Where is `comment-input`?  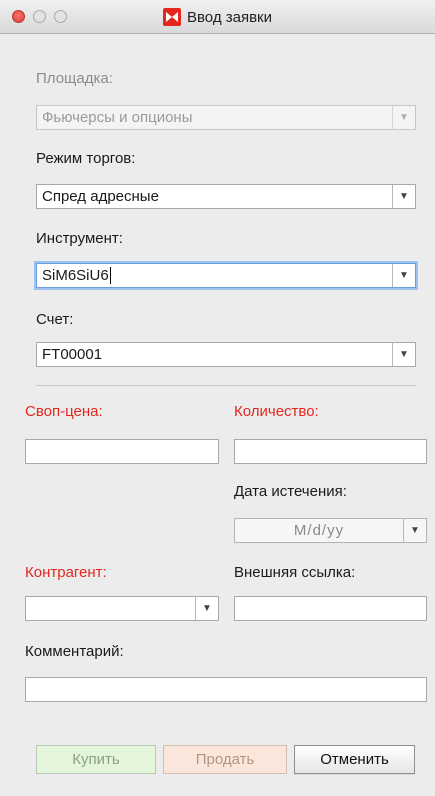
comment-input is located at coordinates (226, 689).